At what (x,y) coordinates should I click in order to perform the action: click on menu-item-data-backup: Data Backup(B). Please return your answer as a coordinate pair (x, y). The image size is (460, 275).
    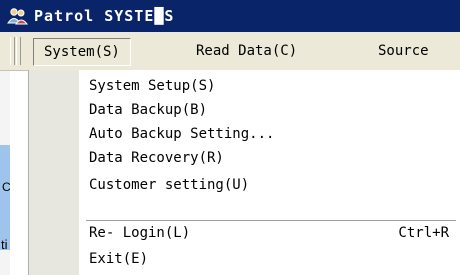
    Looking at the image, I should click on (269, 110).